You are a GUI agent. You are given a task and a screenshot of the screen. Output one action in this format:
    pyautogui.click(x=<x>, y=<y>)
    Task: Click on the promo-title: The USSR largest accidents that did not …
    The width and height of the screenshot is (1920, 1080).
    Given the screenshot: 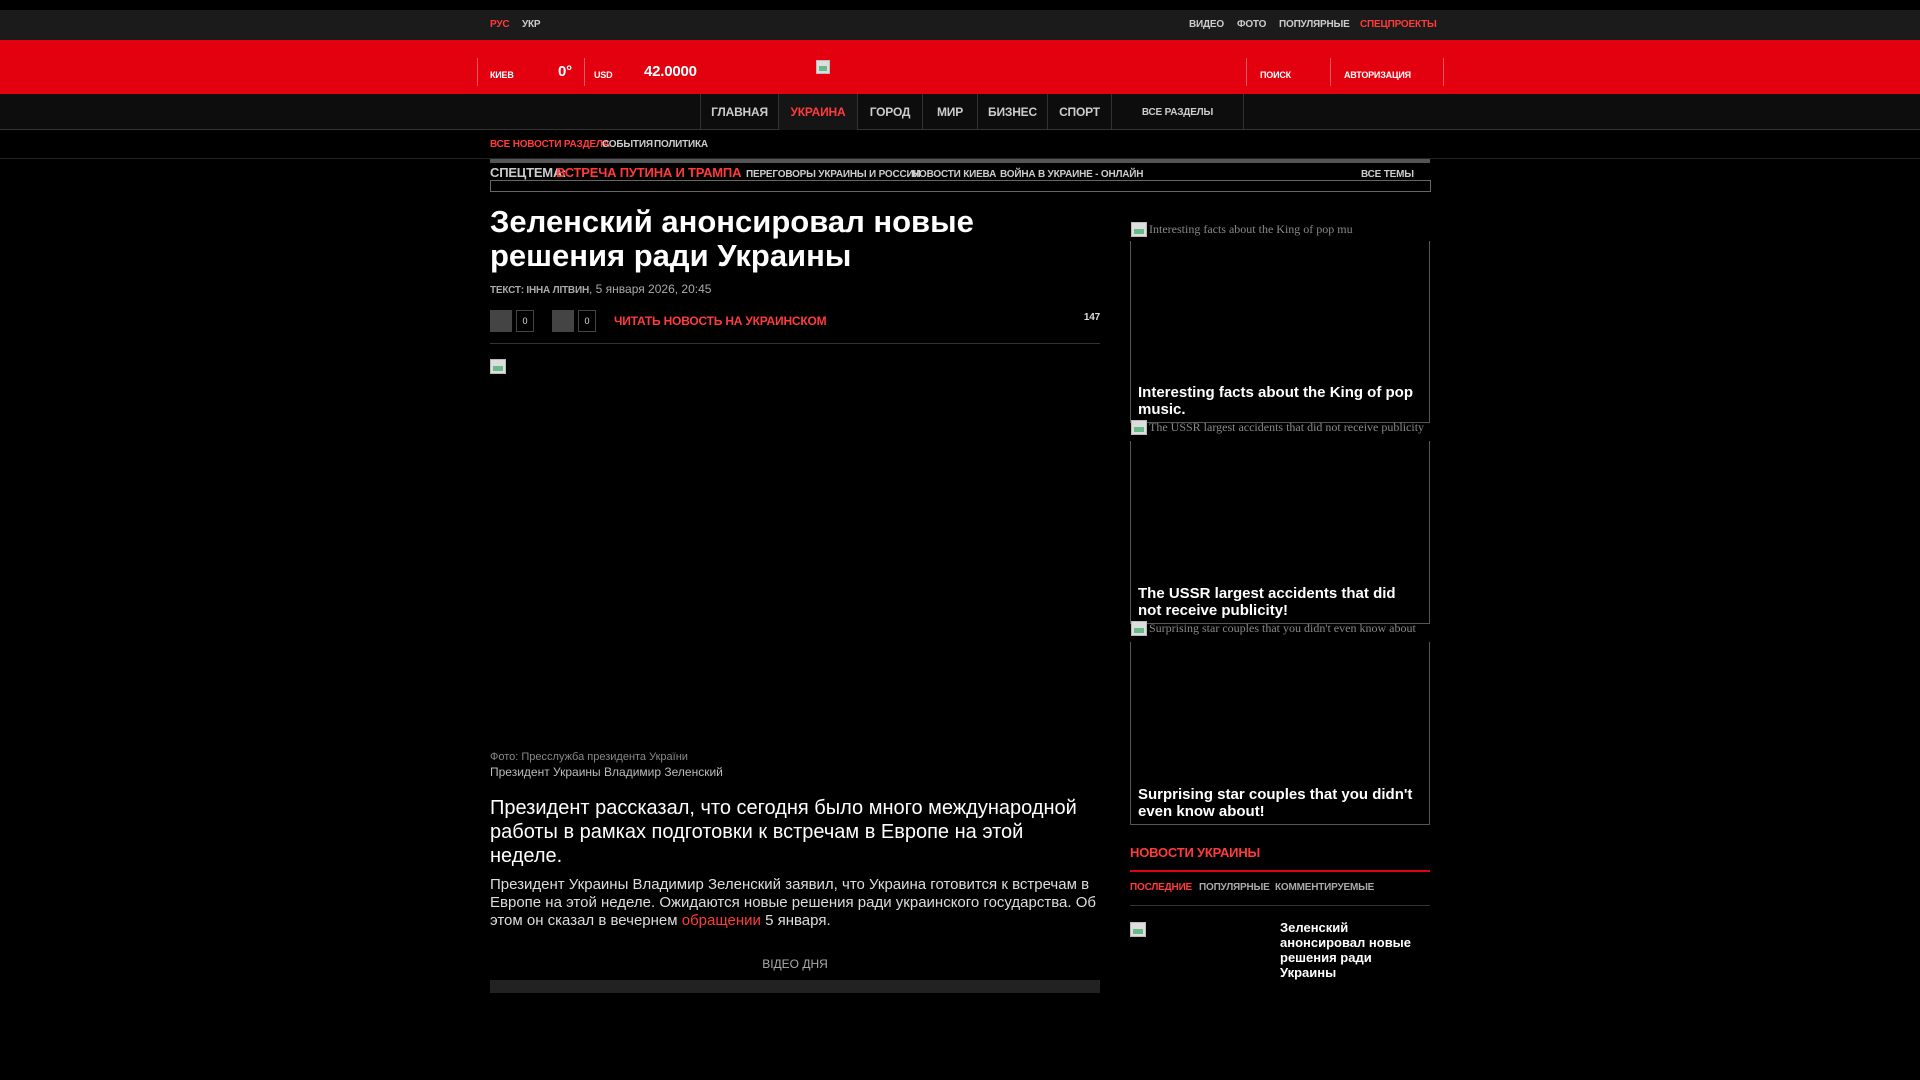 What is the action you would take?
    pyautogui.click(x=1280, y=602)
    